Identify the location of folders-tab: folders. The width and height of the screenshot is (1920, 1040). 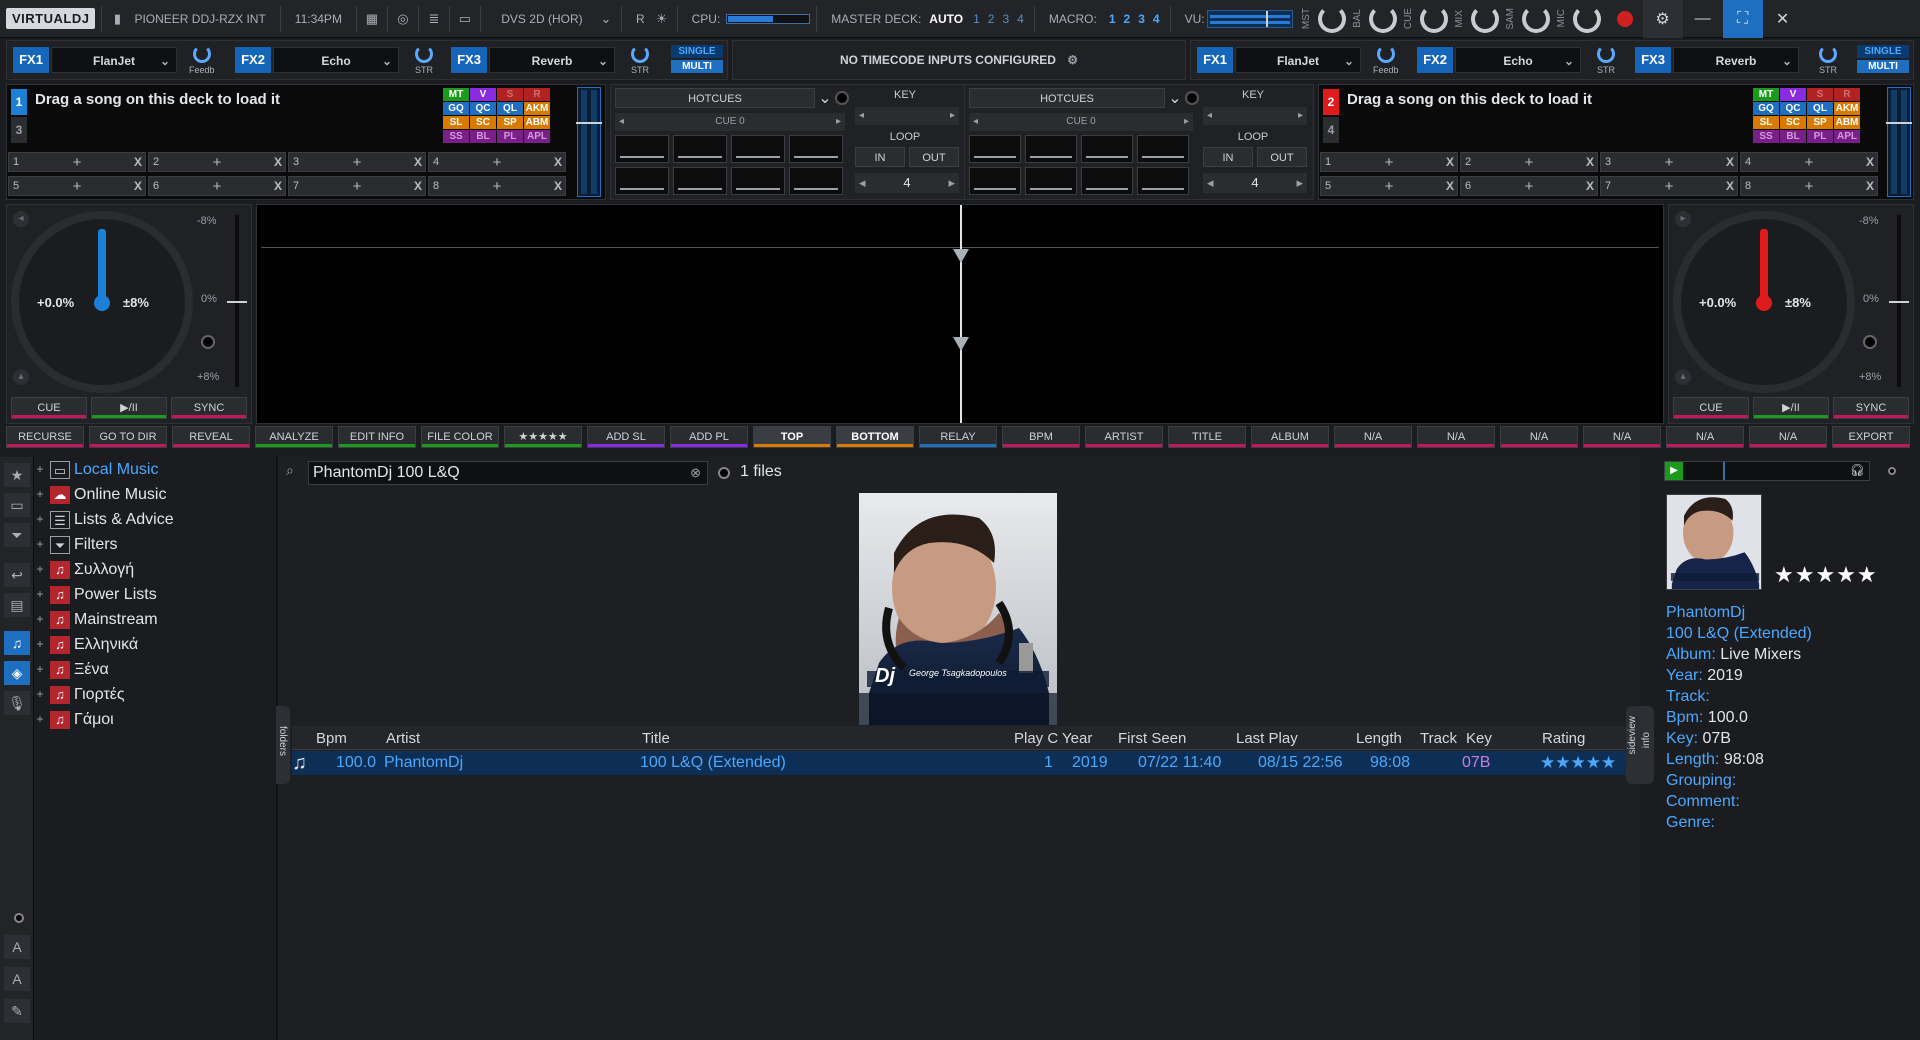
(283, 745).